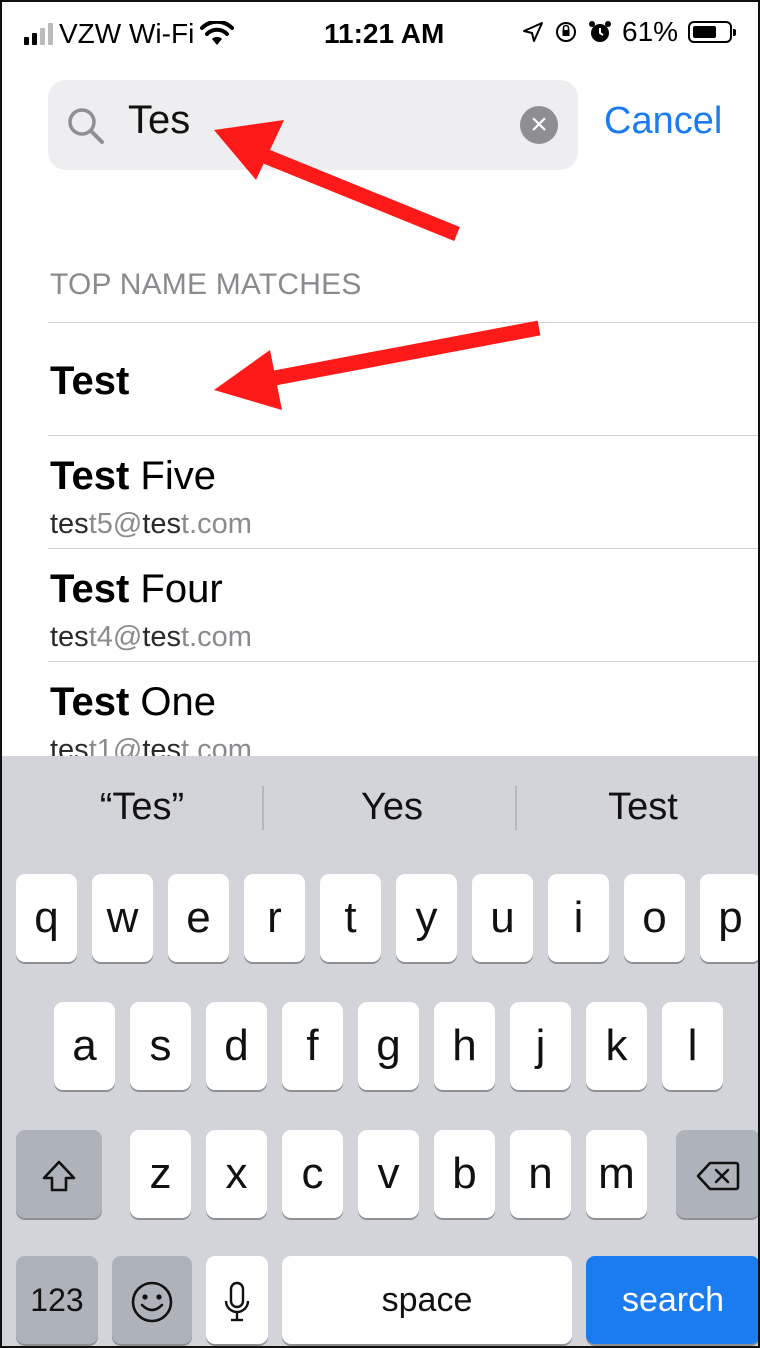 The width and height of the screenshot is (760, 1348). Describe the element at coordinates (312, 1174) in the screenshot. I see `key-c: c` at that location.